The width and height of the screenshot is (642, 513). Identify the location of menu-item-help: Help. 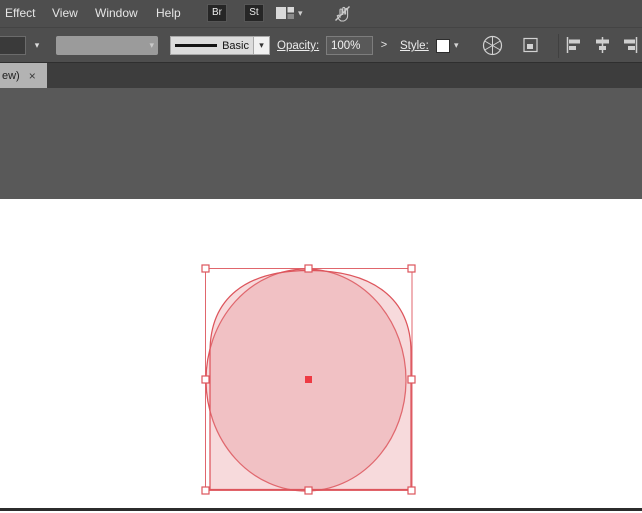
(168, 13).